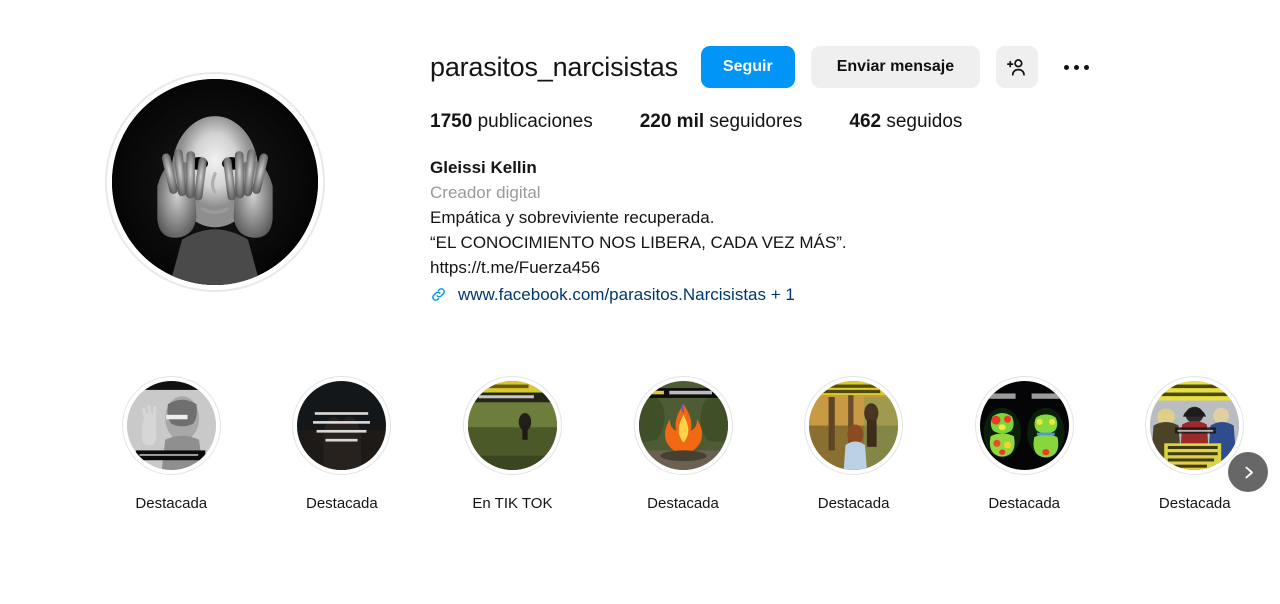  Describe the element at coordinates (515, 267) in the screenshot. I see `bio-line-3: https://t.me/Fuerza456` at that location.